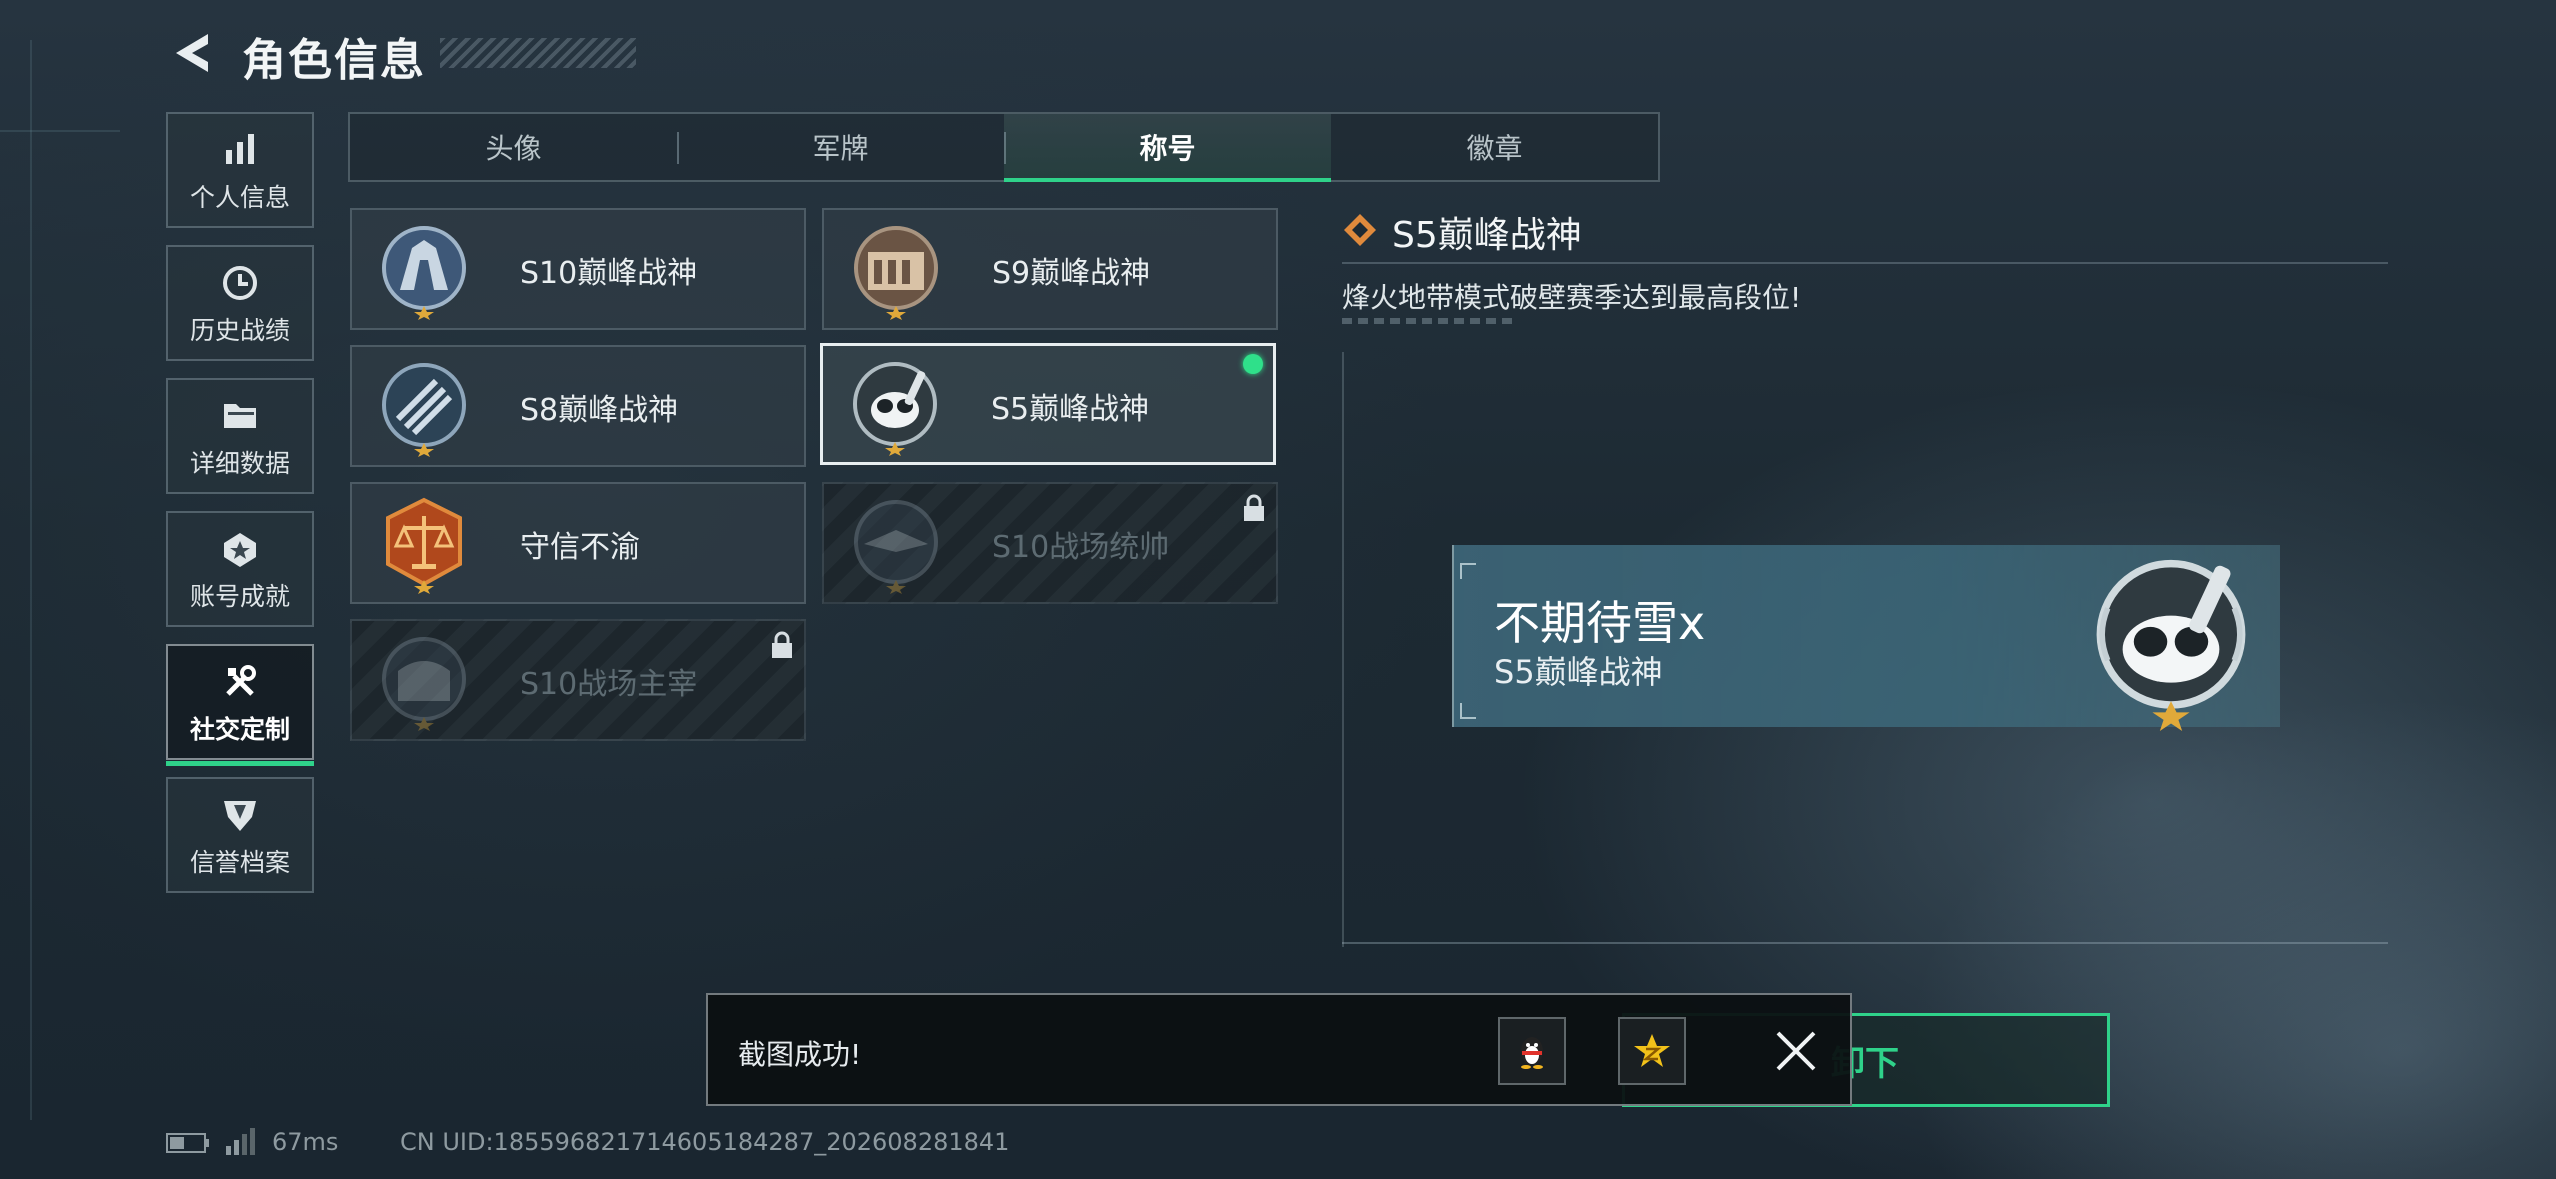  I want to click on tools-icon, so click(240, 682).